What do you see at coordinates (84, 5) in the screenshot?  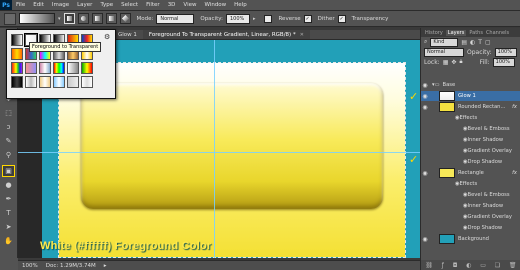 I see `menu-item: Layer` at bounding box center [84, 5].